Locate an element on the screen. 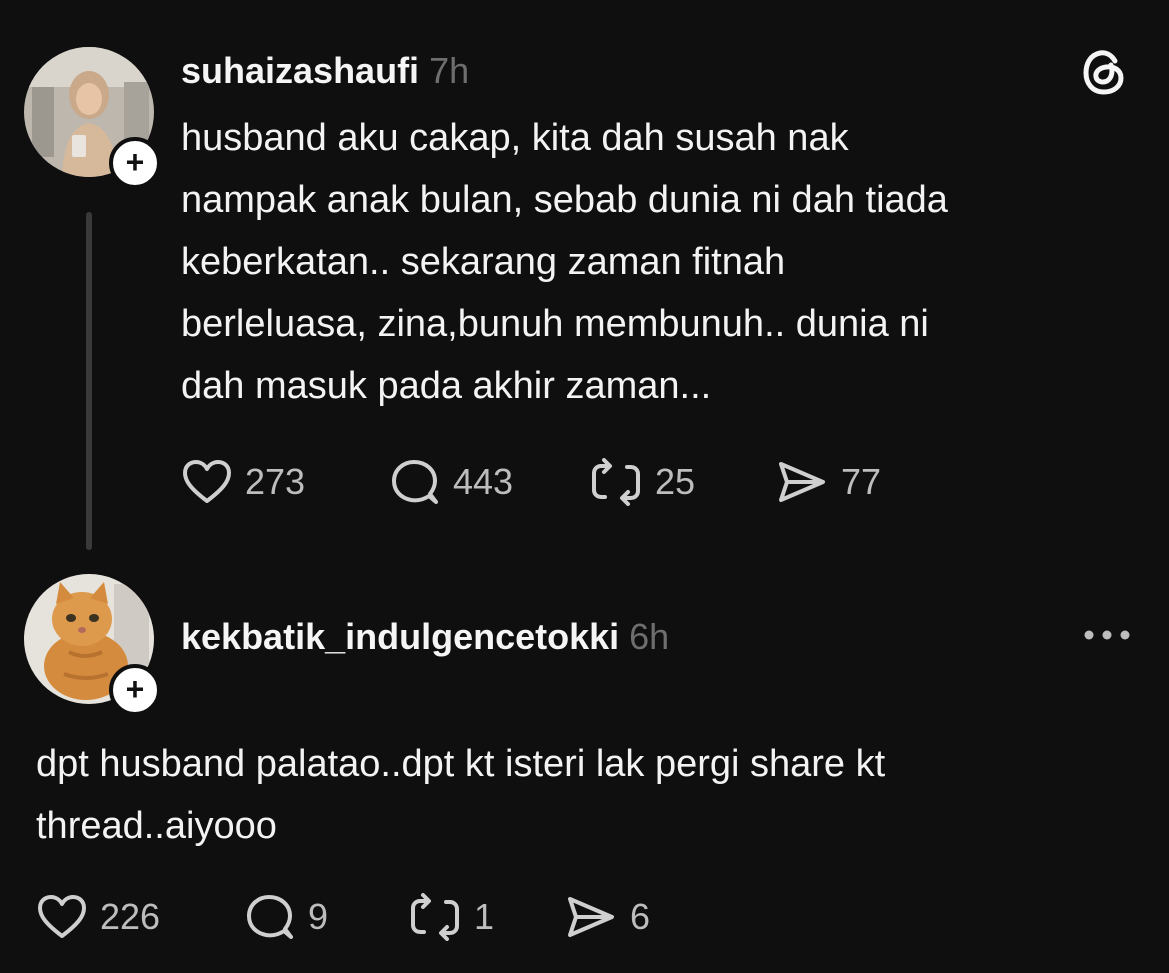 The image size is (1169, 973). like-count: 273 is located at coordinates (275, 481).